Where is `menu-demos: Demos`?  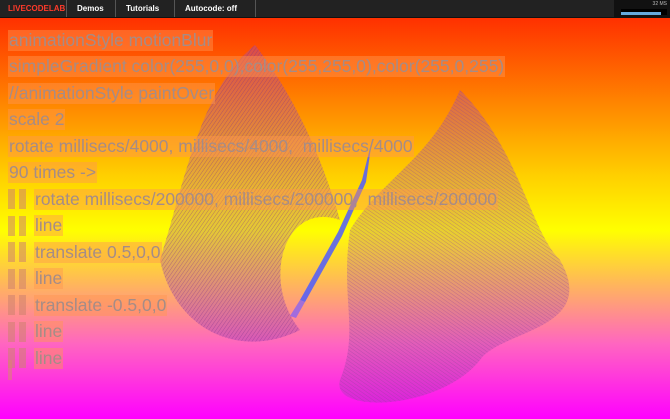
menu-demos: Demos is located at coordinates (91, 8).